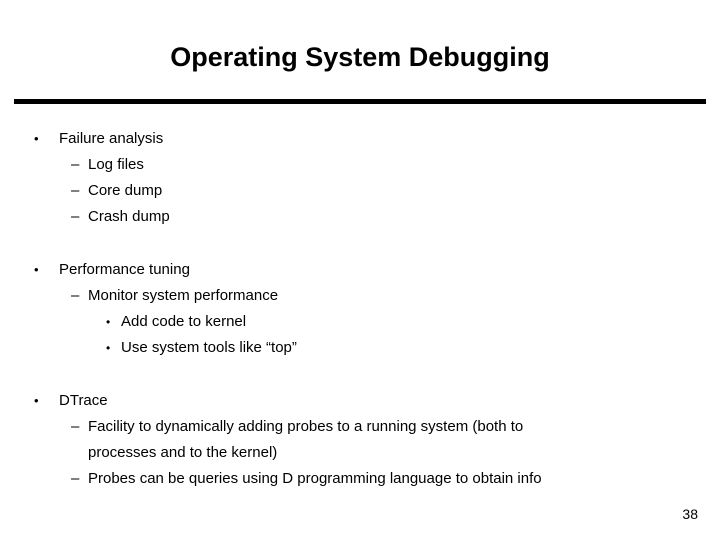 The width and height of the screenshot is (720, 540). Describe the element at coordinates (360, 101) in the screenshot. I see `title-divider` at that location.